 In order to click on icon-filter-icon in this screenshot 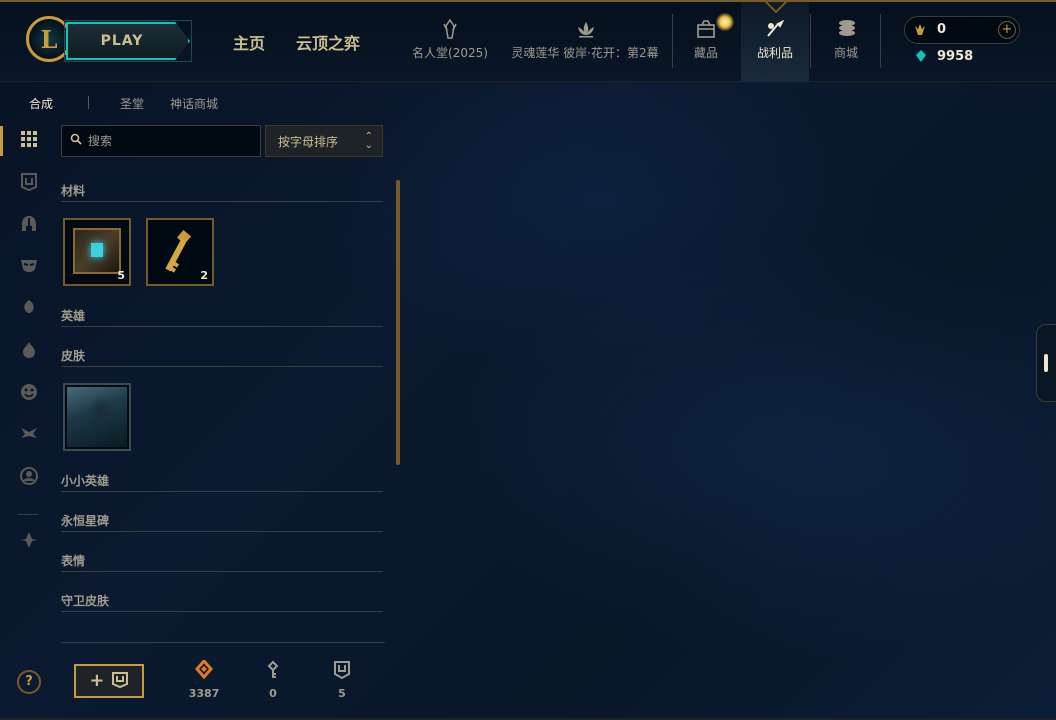, I will do `click(29, 477)`.